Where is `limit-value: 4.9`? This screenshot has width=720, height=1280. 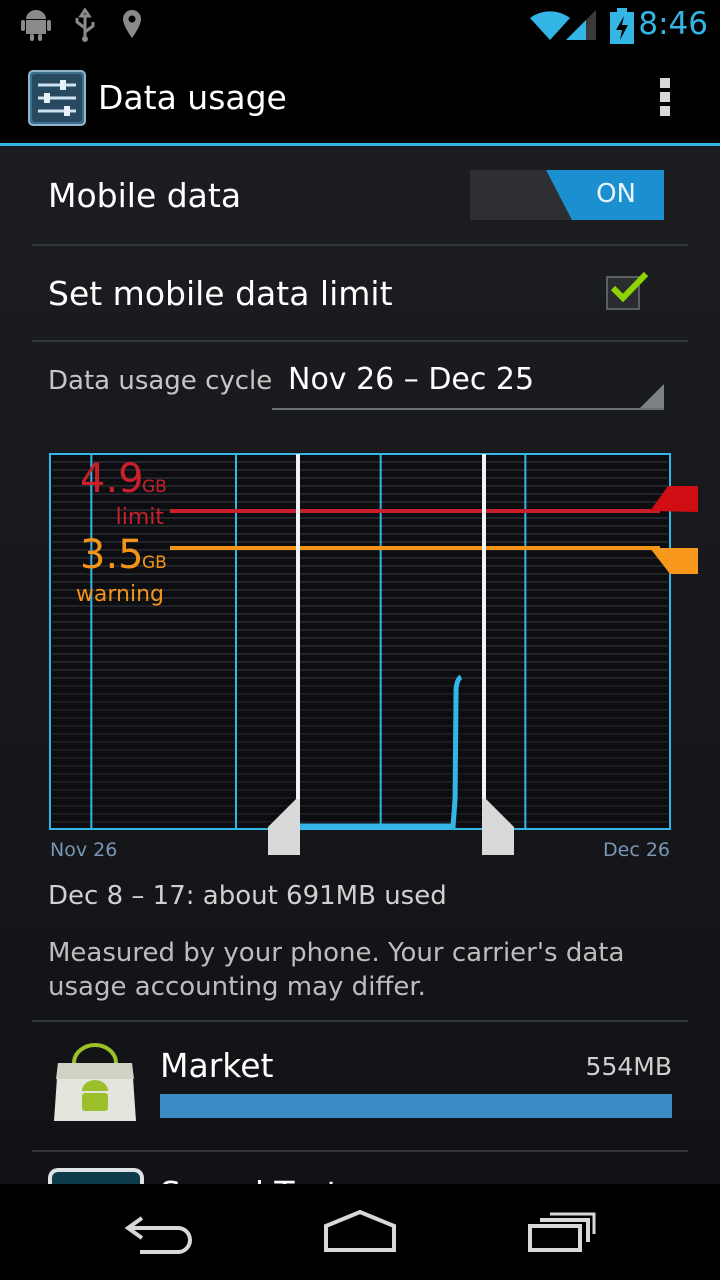
limit-value: 4.9 is located at coordinates (112, 479).